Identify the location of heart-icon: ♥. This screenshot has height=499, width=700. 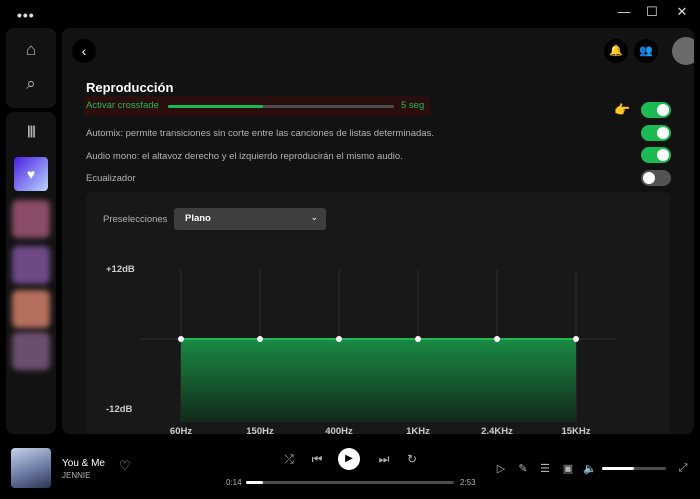
(31, 174).